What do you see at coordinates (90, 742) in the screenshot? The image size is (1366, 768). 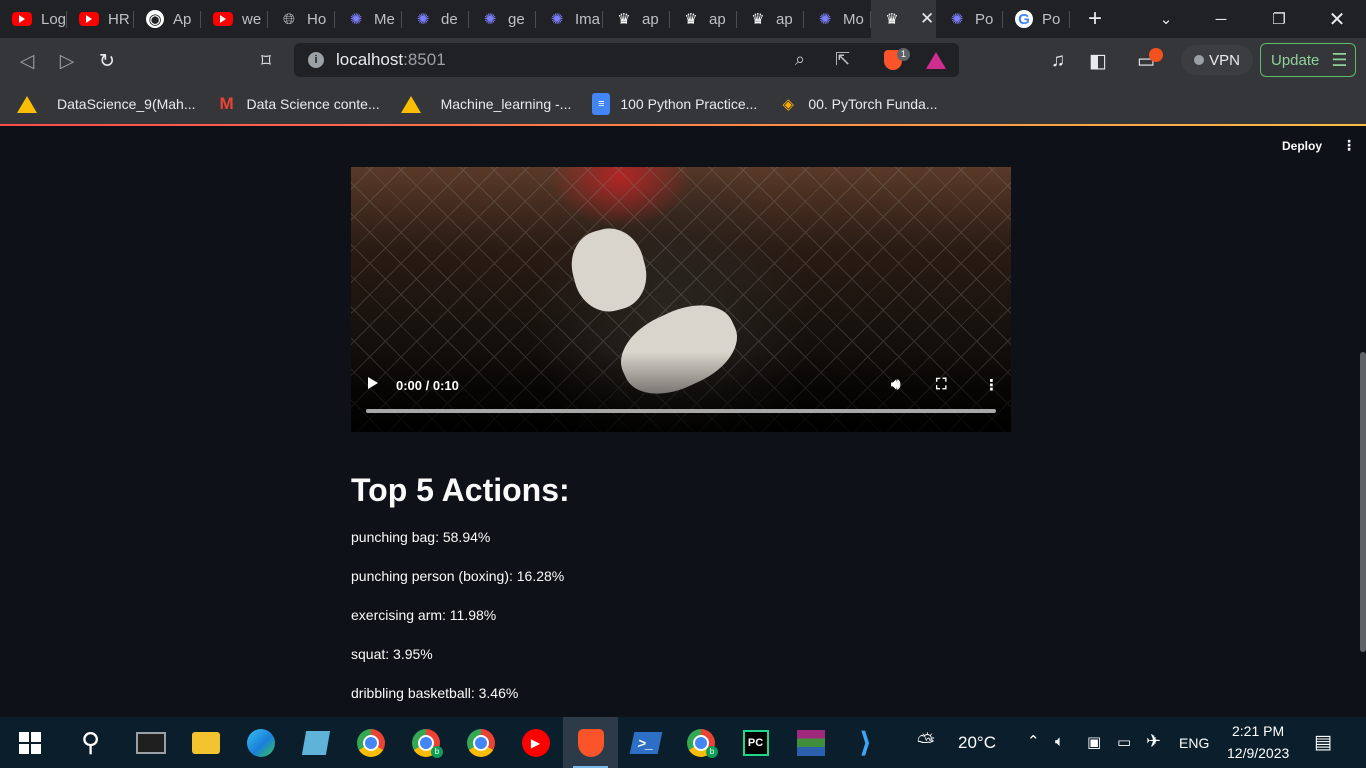 I see `search-icon: ⚲` at bounding box center [90, 742].